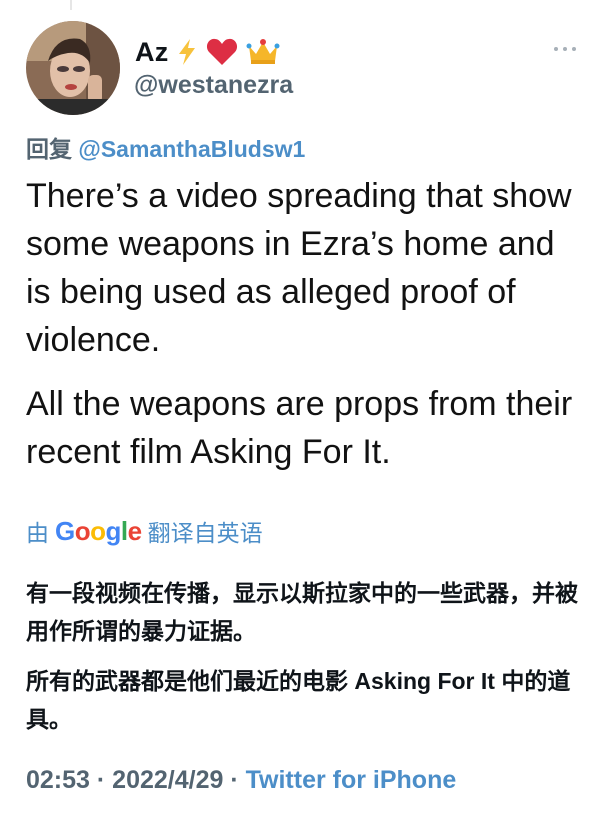  I want to click on avatar-photo, so click(73, 68).